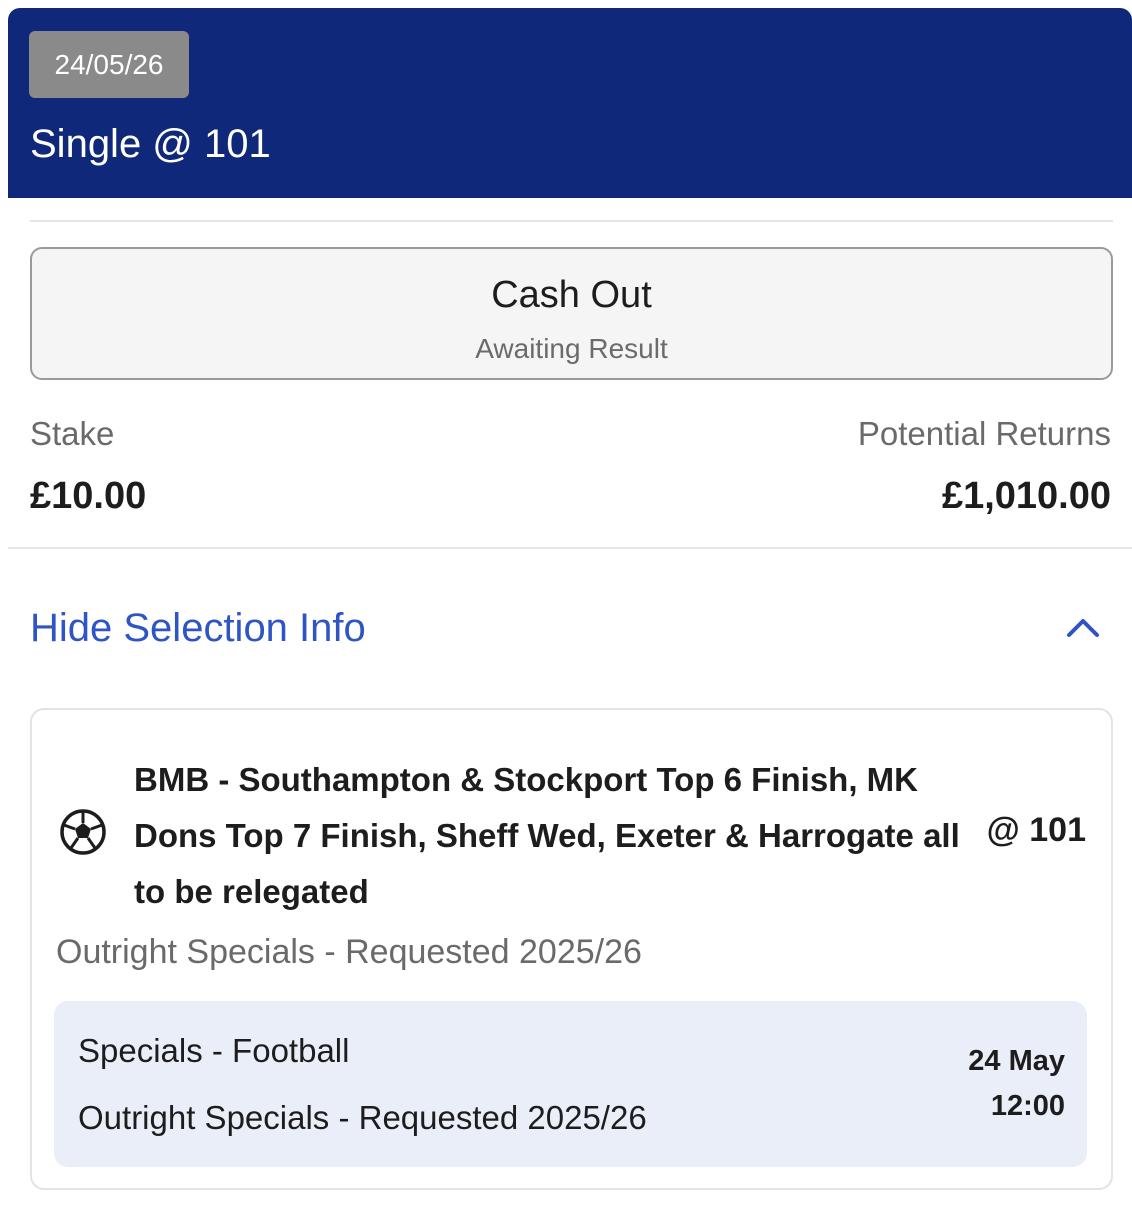  Describe the element at coordinates (72, 433) in the screenshot. I see `stake-label: Stake` at that location.